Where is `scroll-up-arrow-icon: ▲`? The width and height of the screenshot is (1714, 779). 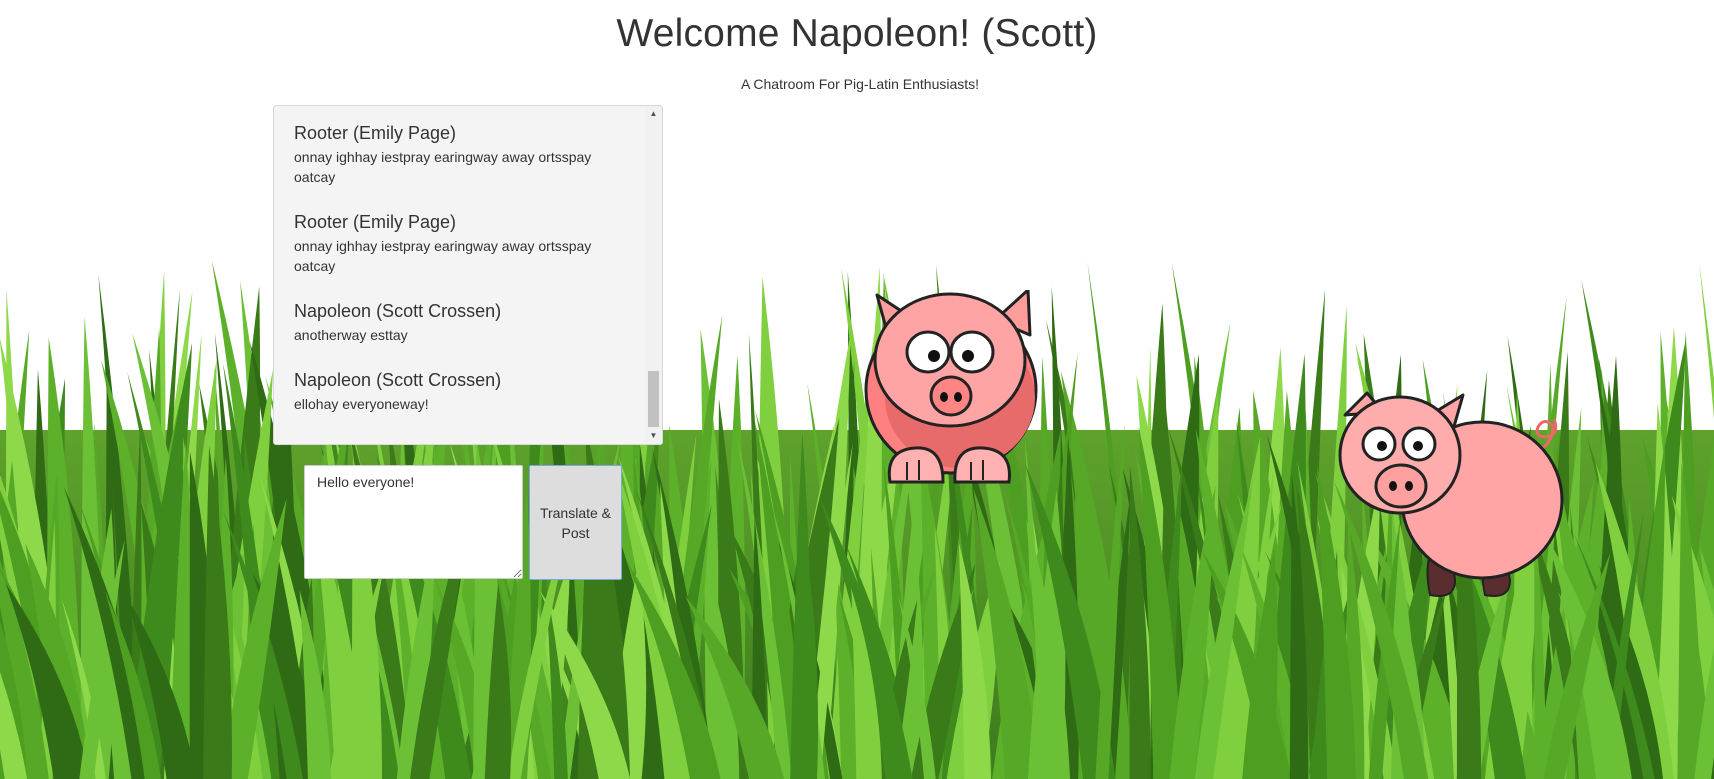
scroll-up-arrow-icon: ▲ is located at coordinates (653, 114).